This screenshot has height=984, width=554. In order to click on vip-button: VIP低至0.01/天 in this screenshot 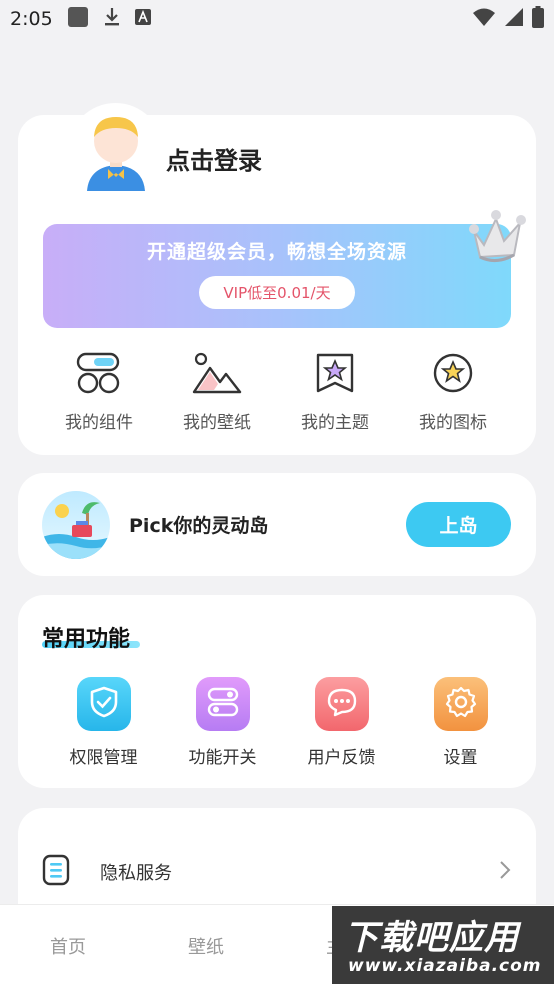, I will do `click(277, 292)`.